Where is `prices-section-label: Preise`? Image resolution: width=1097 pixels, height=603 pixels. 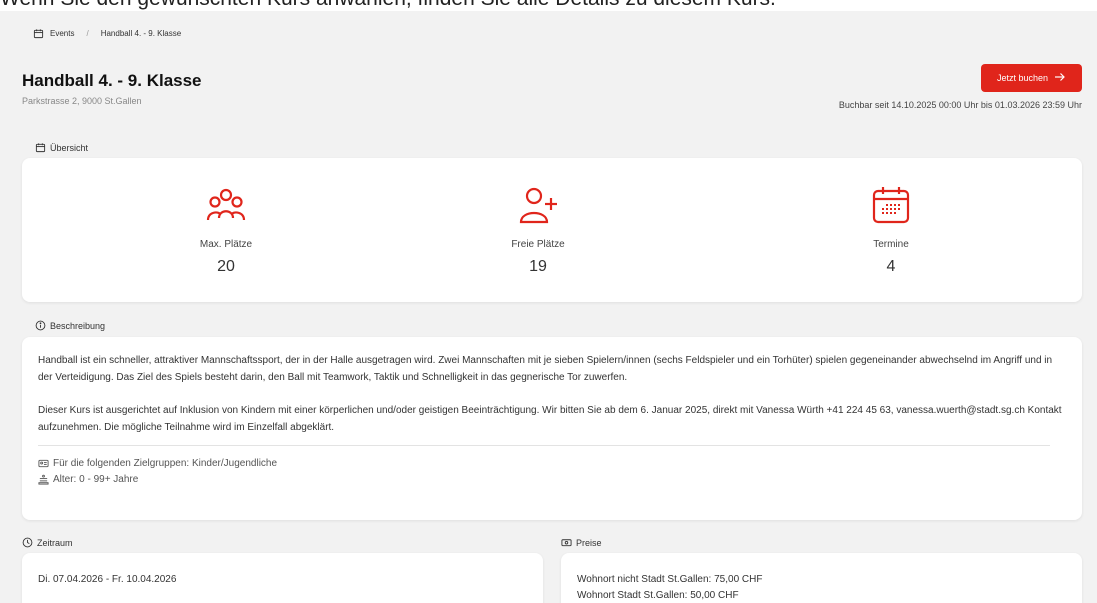
prices-section-label: Preise is located at coordinates (581, 542).